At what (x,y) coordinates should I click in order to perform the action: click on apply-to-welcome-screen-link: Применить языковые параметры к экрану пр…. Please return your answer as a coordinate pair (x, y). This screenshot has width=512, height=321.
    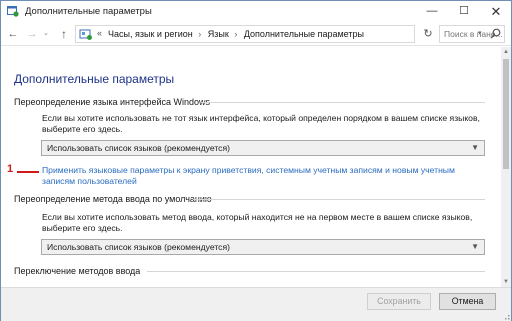
    Looking at the image, I should click on (264, 176).